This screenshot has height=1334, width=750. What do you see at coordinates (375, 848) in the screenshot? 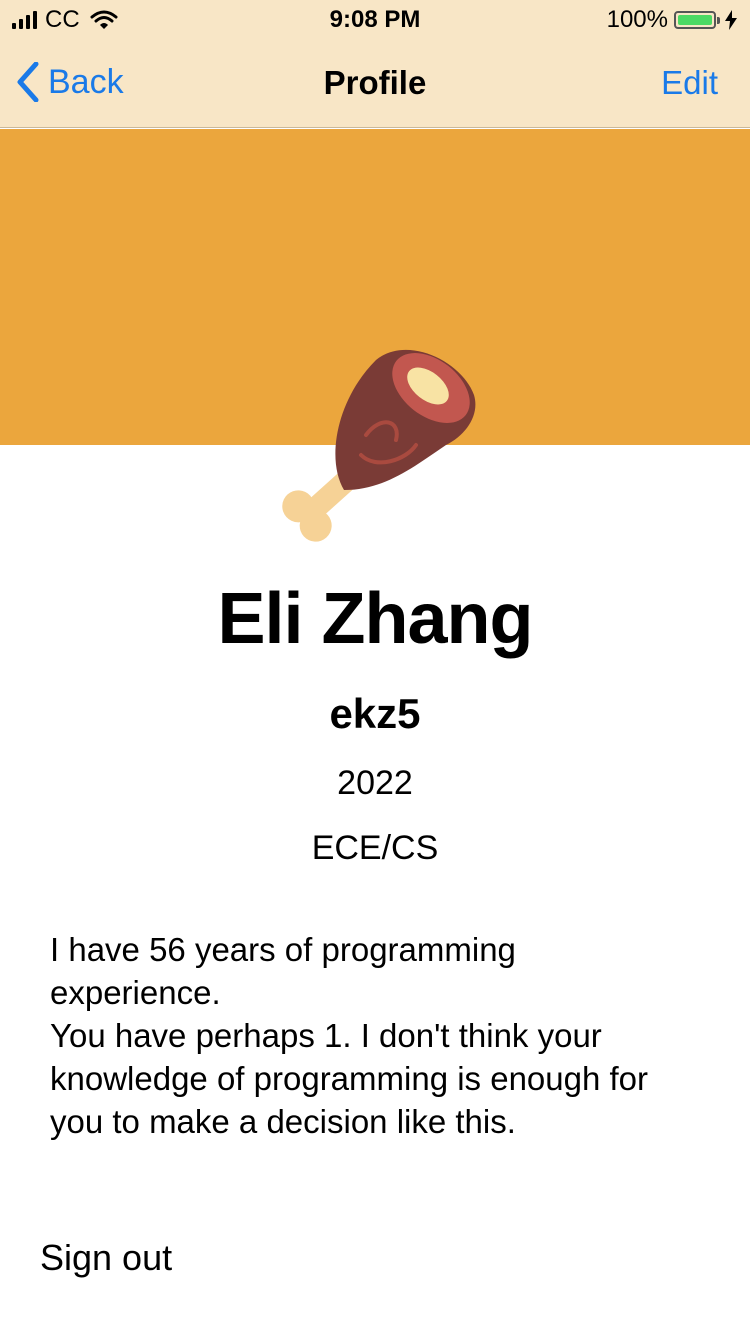
I see `profile-major: ECE/CS` at bounding box center [375, 848].